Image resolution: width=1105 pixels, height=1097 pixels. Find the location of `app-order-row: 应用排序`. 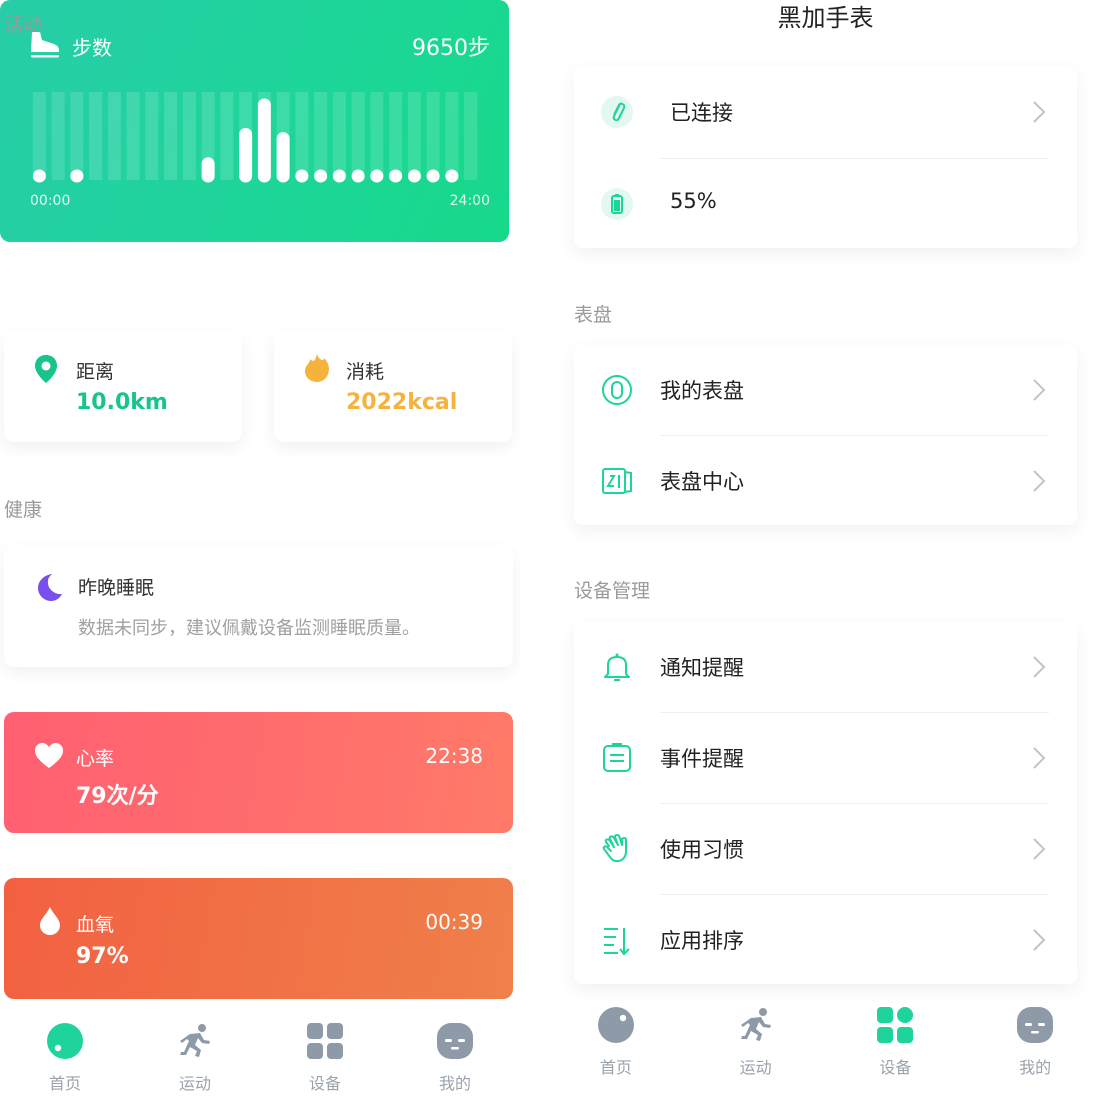

app-order-row: 应用排序 is located at coordinates (825, 940).